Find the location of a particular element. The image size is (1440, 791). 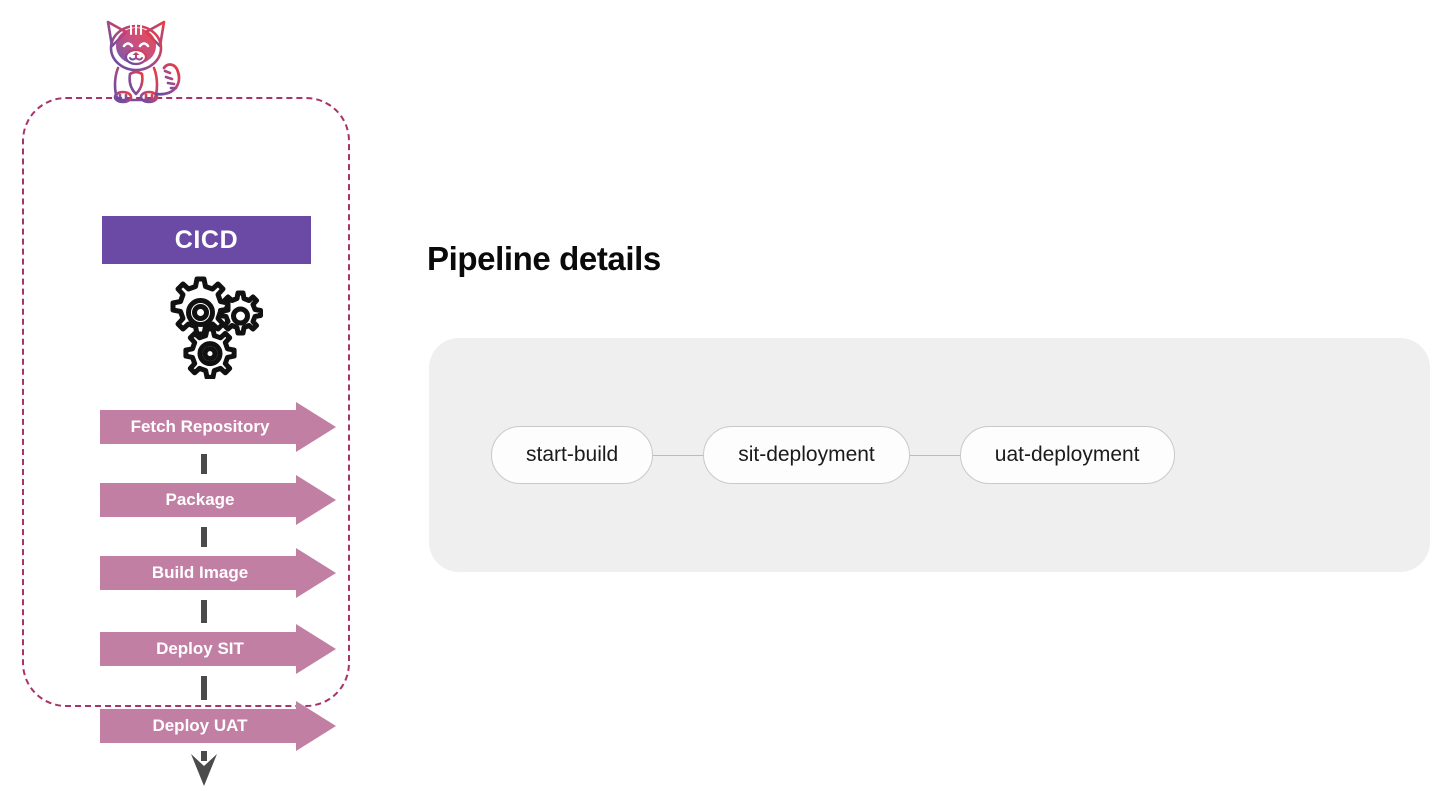

pipeline-step-arrow: Package is located at coordinates (218, 500).